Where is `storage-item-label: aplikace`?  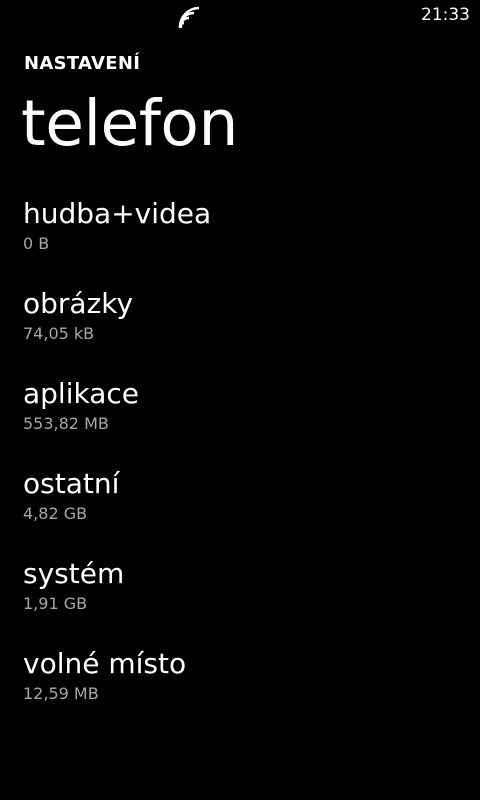 storage-item-label: aplikace is located at coordinates (81, 393).